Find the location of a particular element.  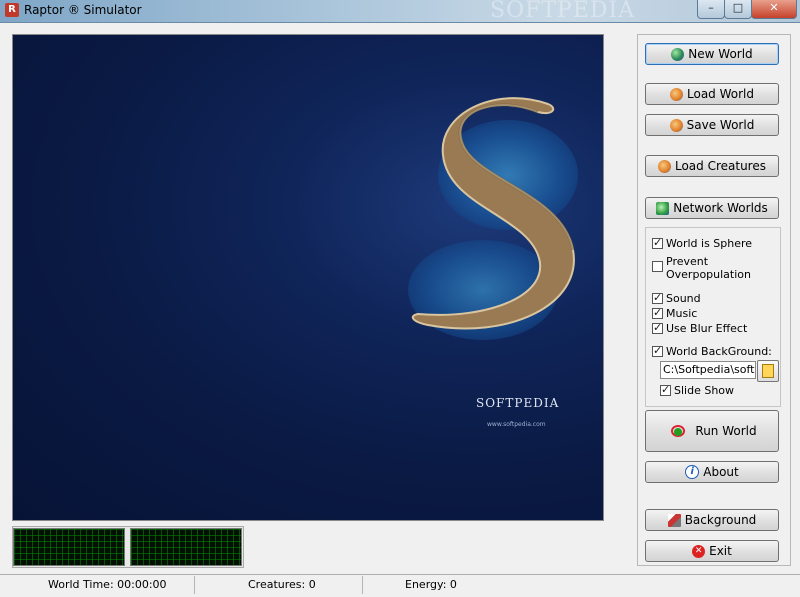

slide-show-label: Slide Show is located at coordinates (704, 390).